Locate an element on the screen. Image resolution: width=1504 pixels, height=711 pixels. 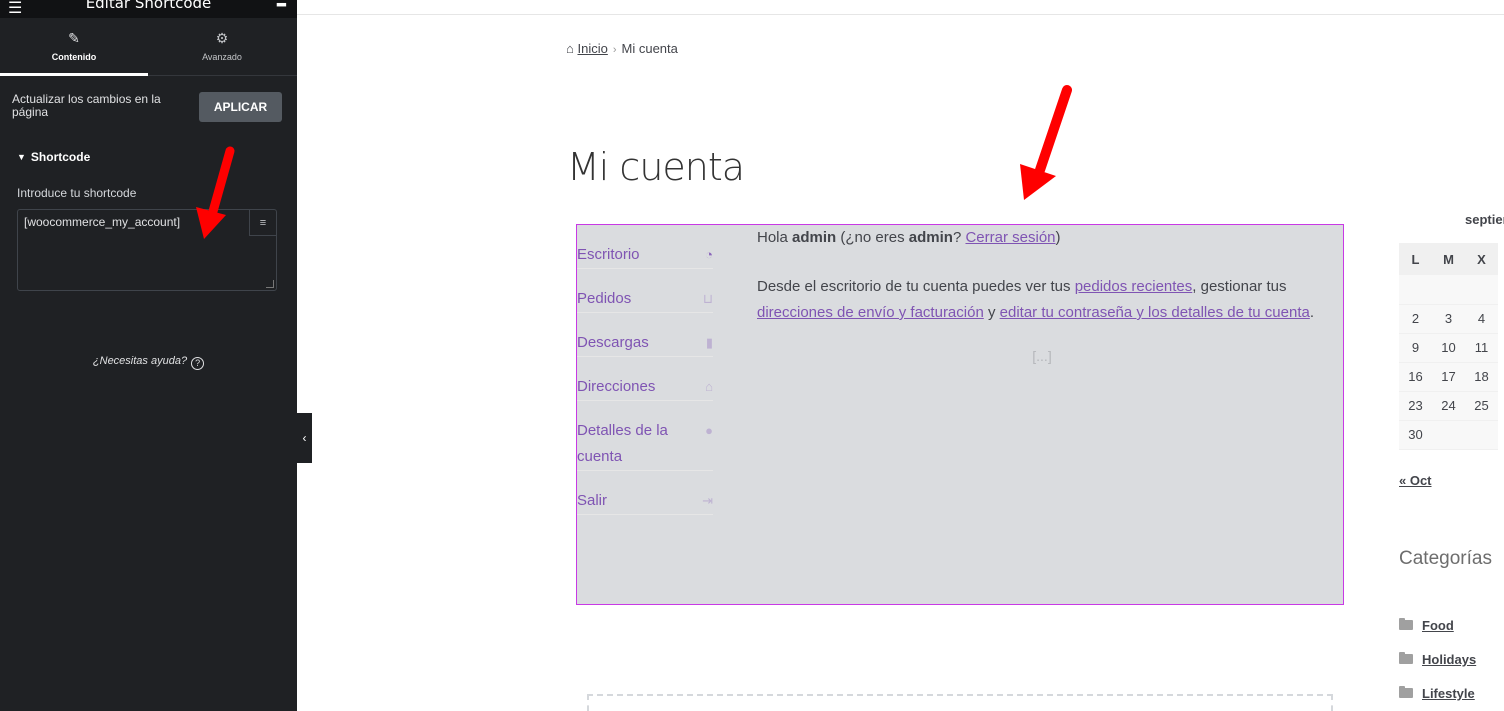
category-link-food: Food is located at coordinates (1438, 625).